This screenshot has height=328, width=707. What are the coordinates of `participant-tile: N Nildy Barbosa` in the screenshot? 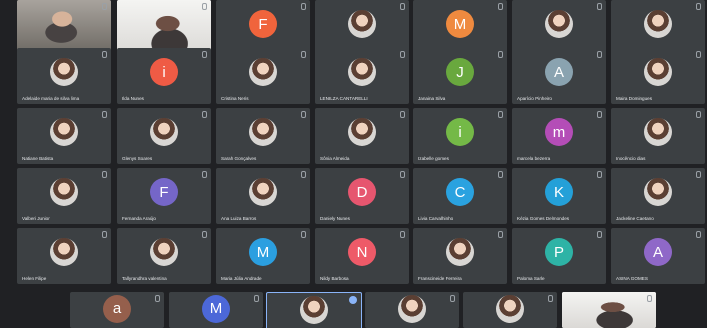 It's located at (362, 256).